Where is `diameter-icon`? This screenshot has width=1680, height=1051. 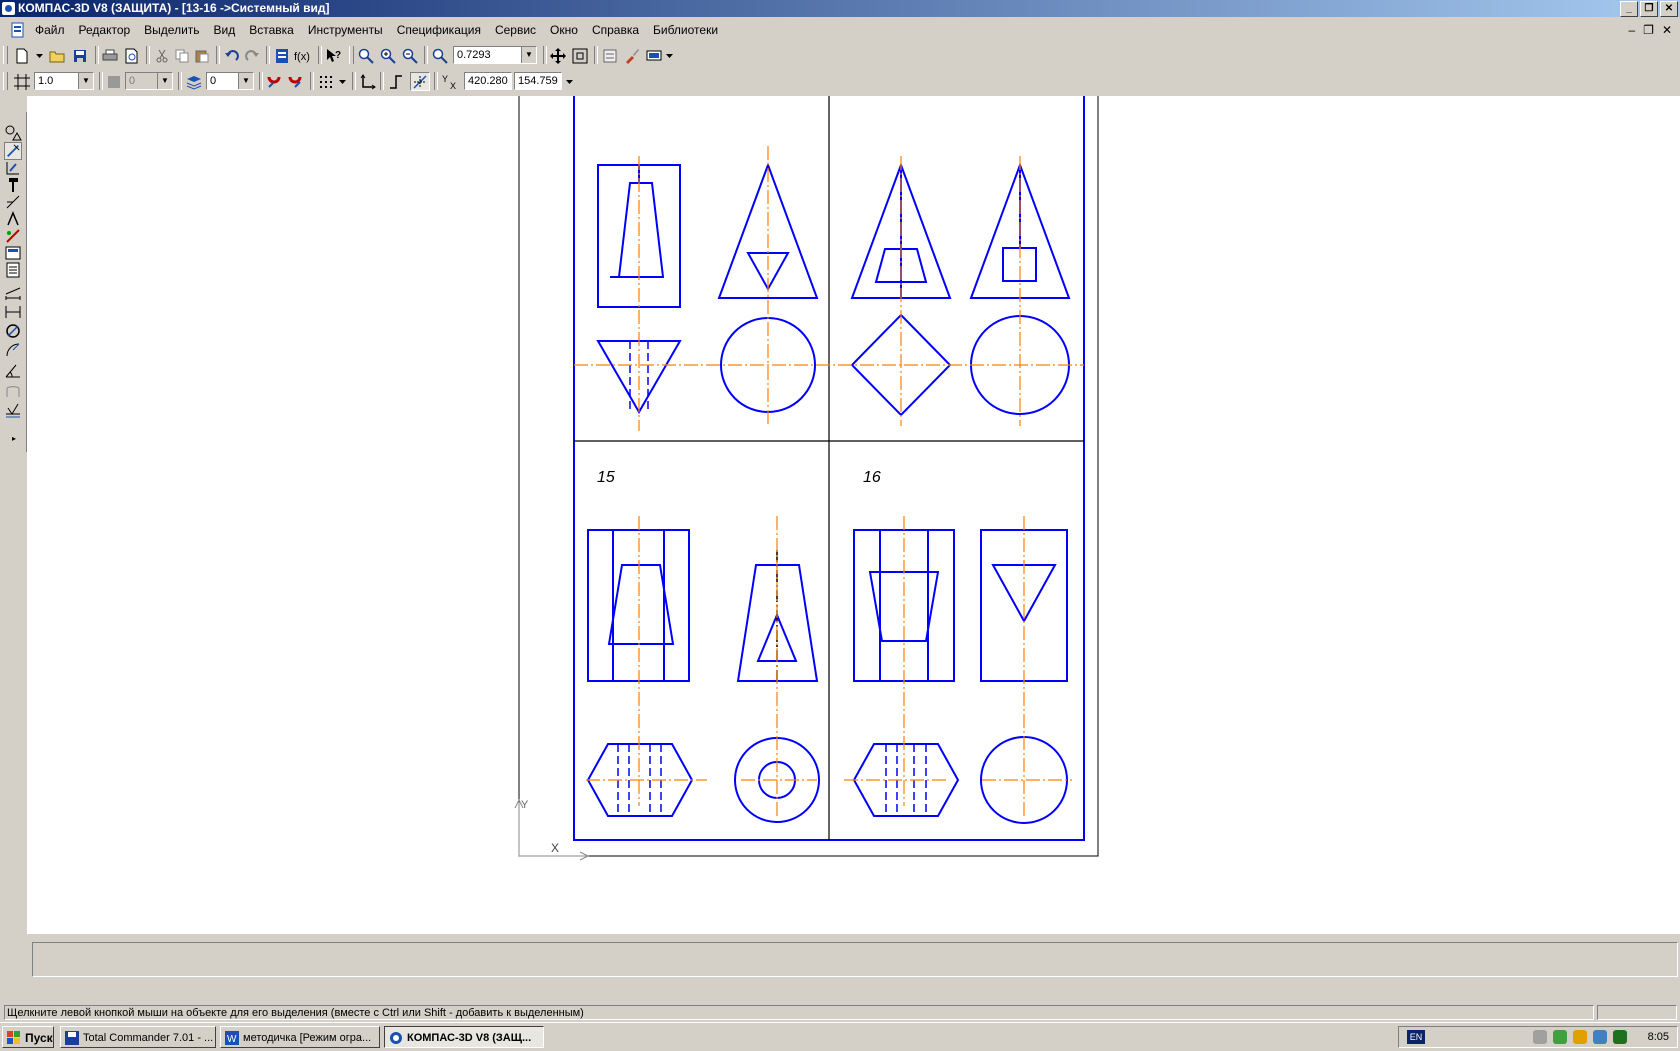 diameter-icon is located at coordinates (13, 331).